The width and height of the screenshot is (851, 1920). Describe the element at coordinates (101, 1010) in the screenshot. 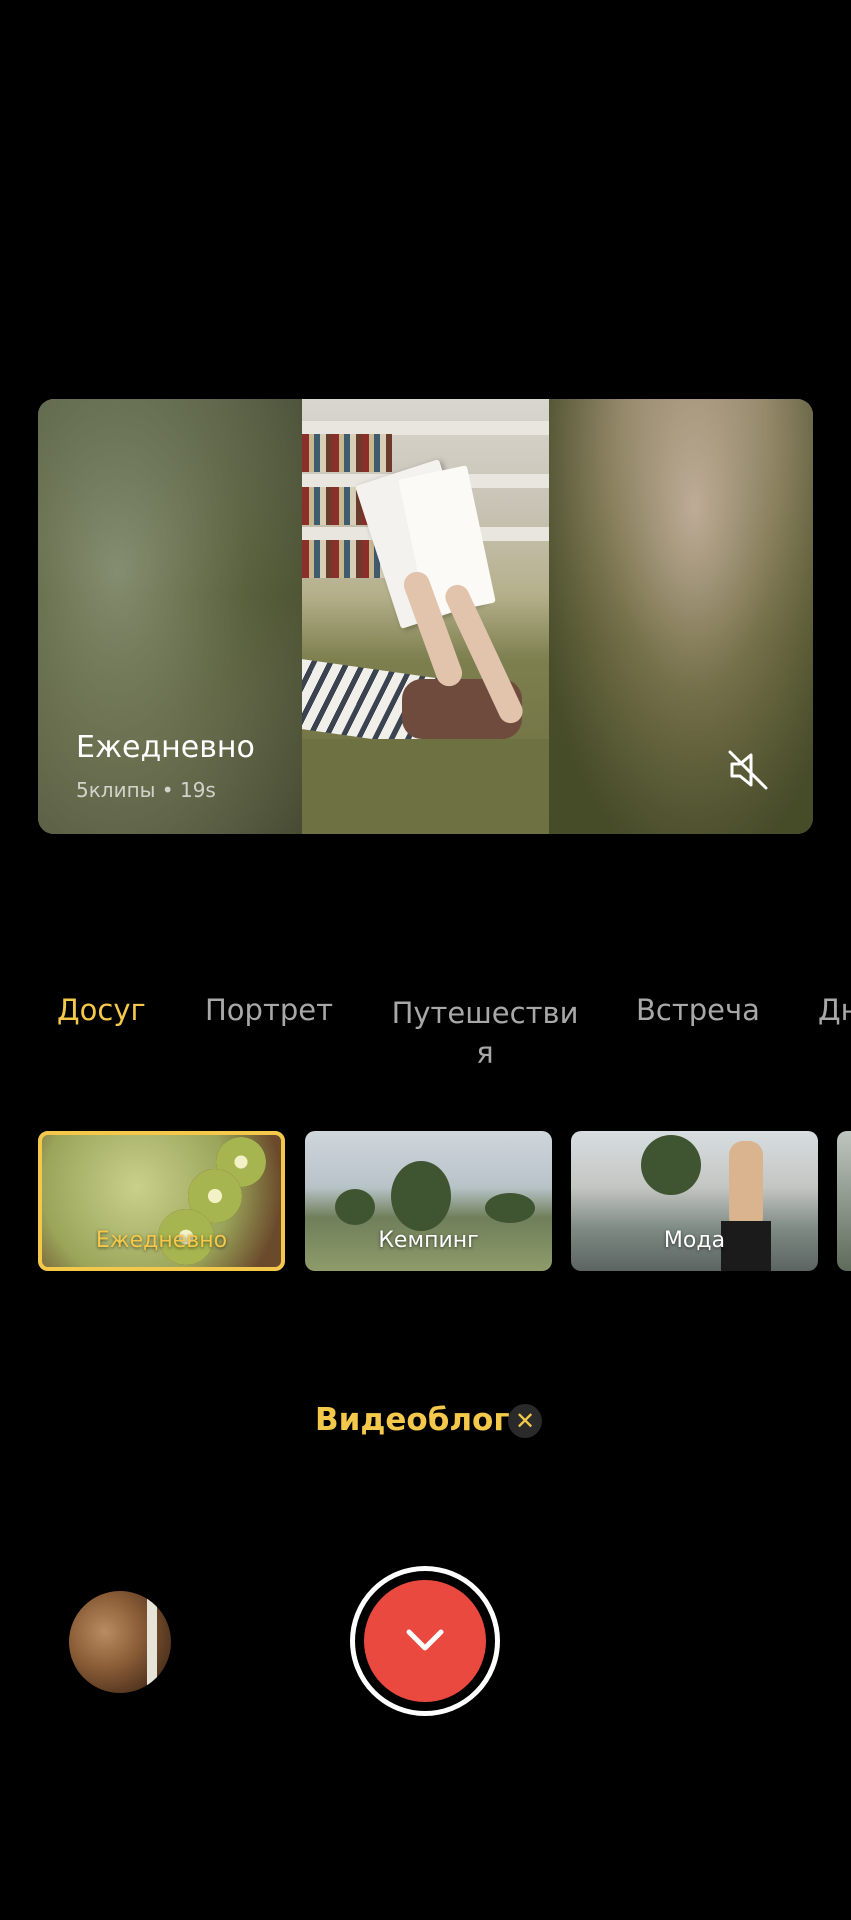

I see `tab-leisure: Досуг` at that location.